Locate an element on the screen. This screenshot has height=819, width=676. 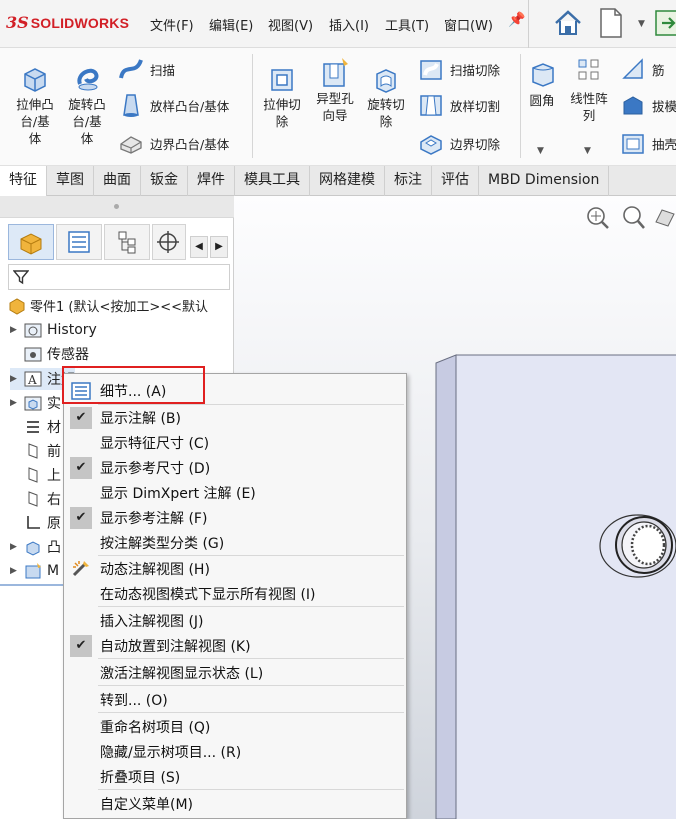
zoom-to-fit-icon is located at coordinates (597, 219).